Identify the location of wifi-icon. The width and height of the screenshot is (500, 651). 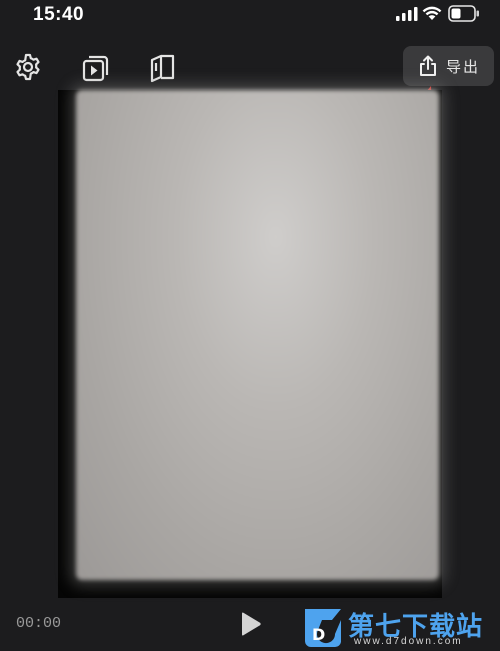
(432, 13).